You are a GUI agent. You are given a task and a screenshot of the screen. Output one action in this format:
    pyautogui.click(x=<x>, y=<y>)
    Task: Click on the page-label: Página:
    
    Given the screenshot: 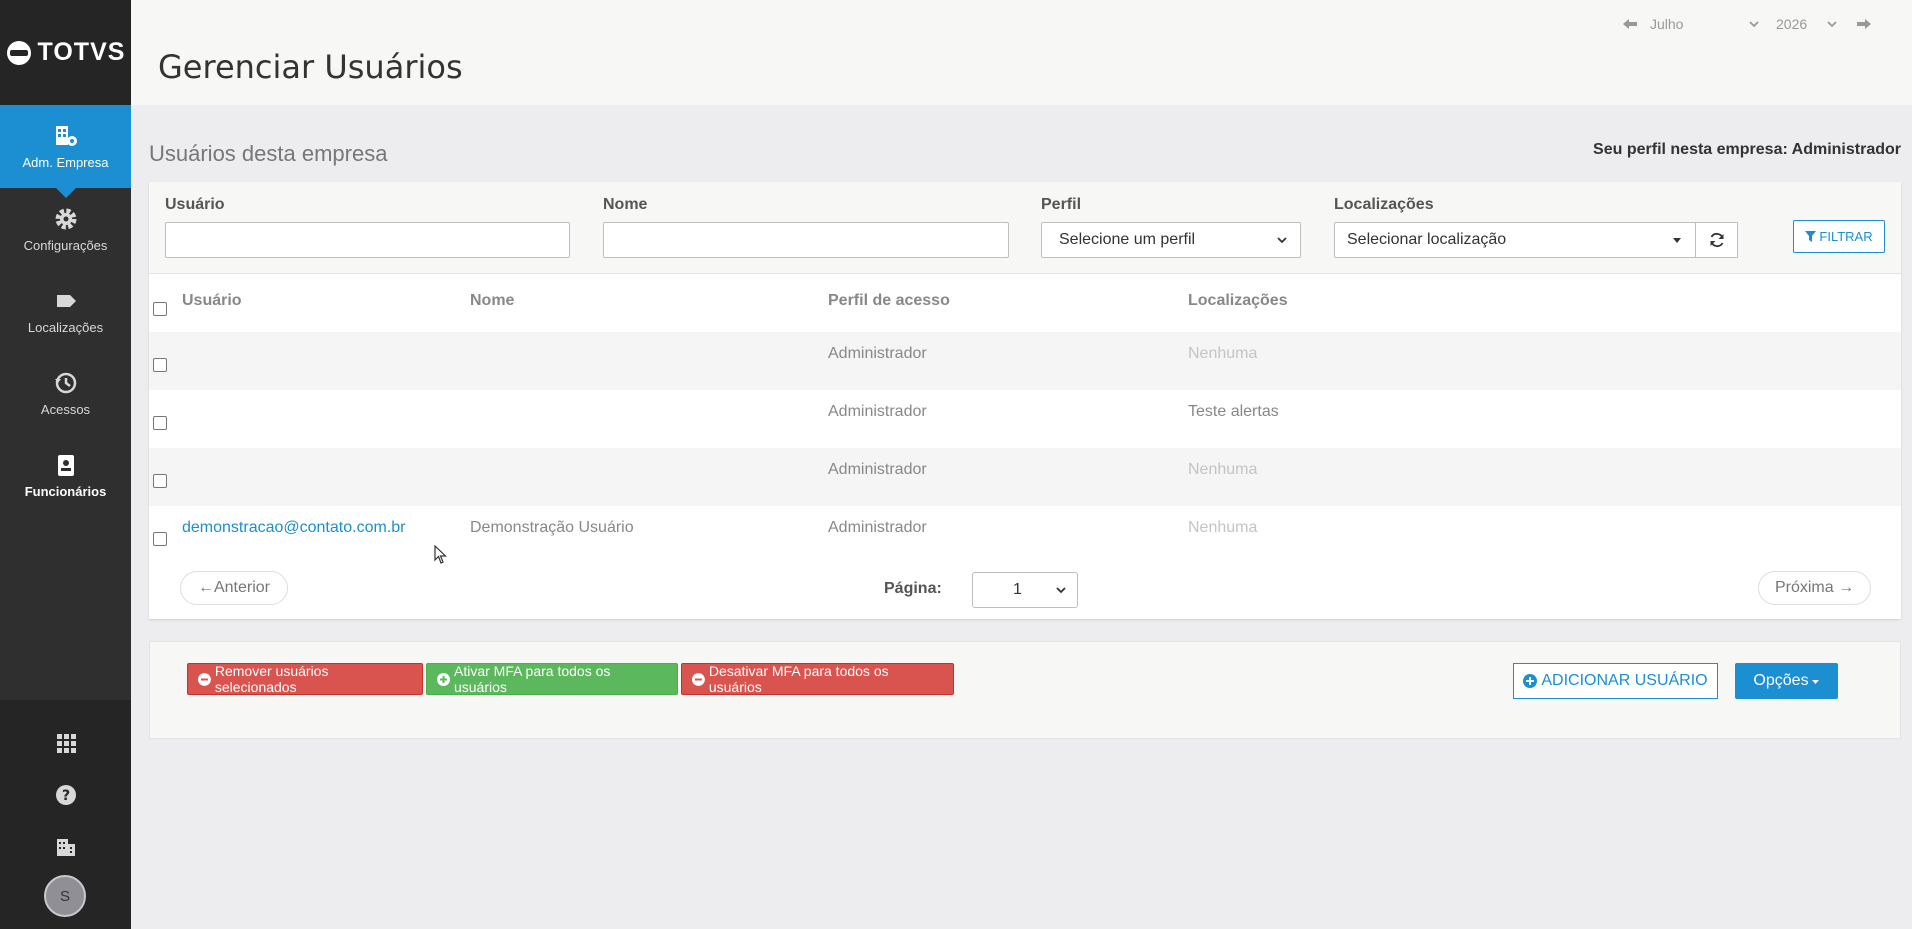 What is the action you would take?
    pyautogui.click(x=913, y=588)
    